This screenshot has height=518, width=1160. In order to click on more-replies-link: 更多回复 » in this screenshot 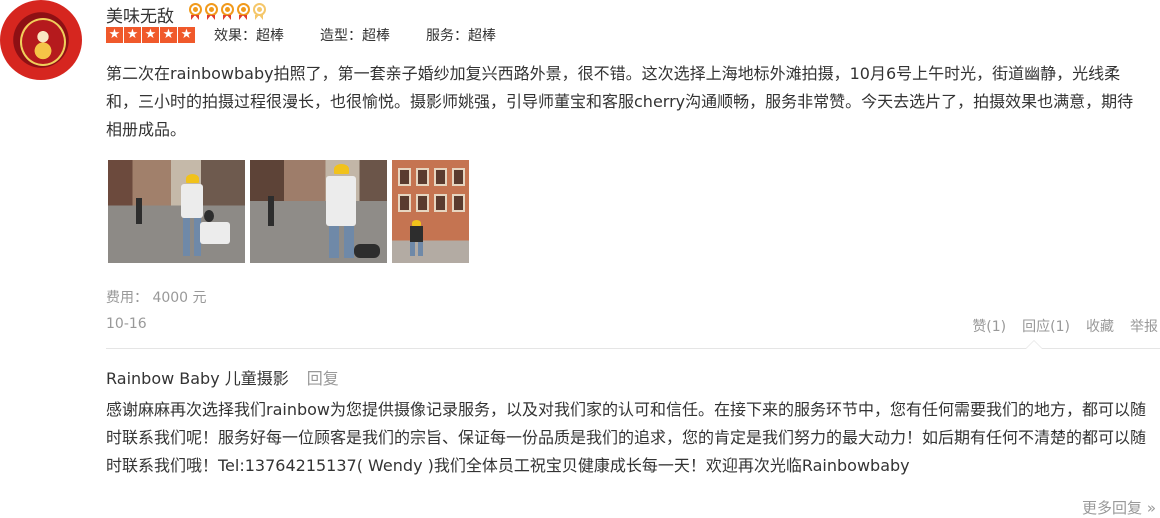, I will do `click(1119, 507)`.